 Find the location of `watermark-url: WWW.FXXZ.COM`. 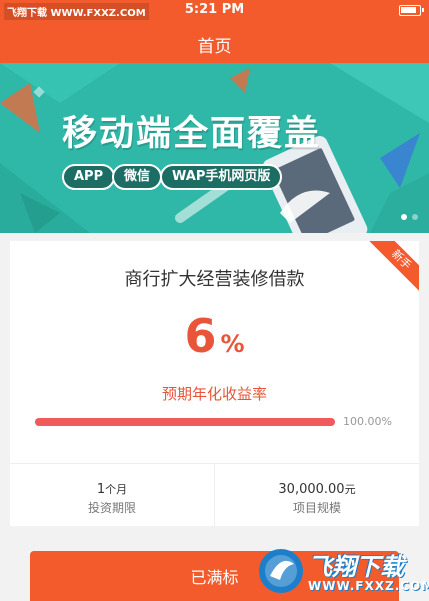

watermark-url: WWW.FXXZ.COM is located at coordinates (368, 586).